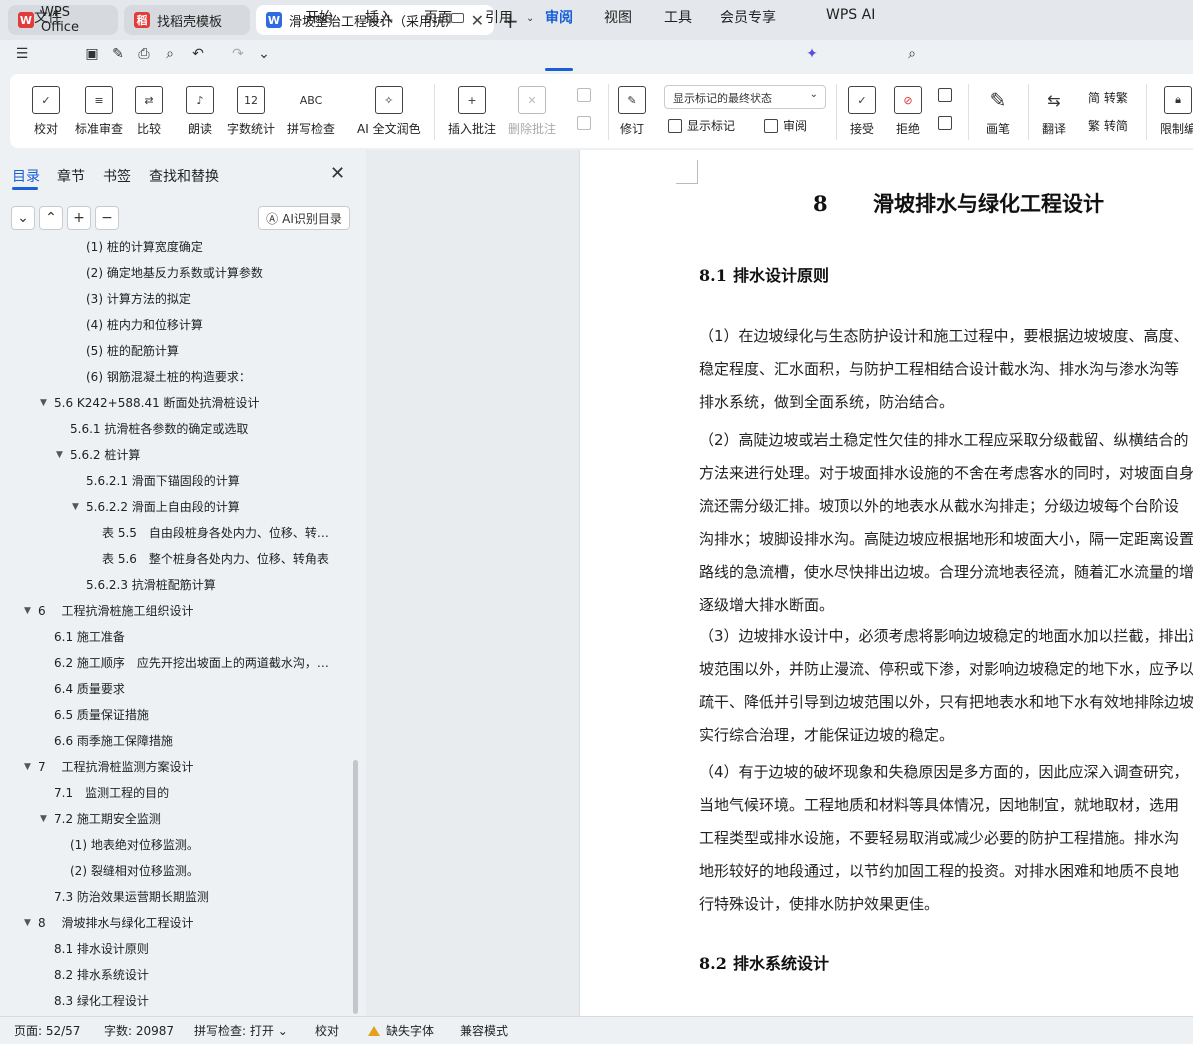 Image resolution: width=1193 pixels, height=1044 pixels. I want to click on to-traditional-button: 简 转繁, so click(1108, 97).